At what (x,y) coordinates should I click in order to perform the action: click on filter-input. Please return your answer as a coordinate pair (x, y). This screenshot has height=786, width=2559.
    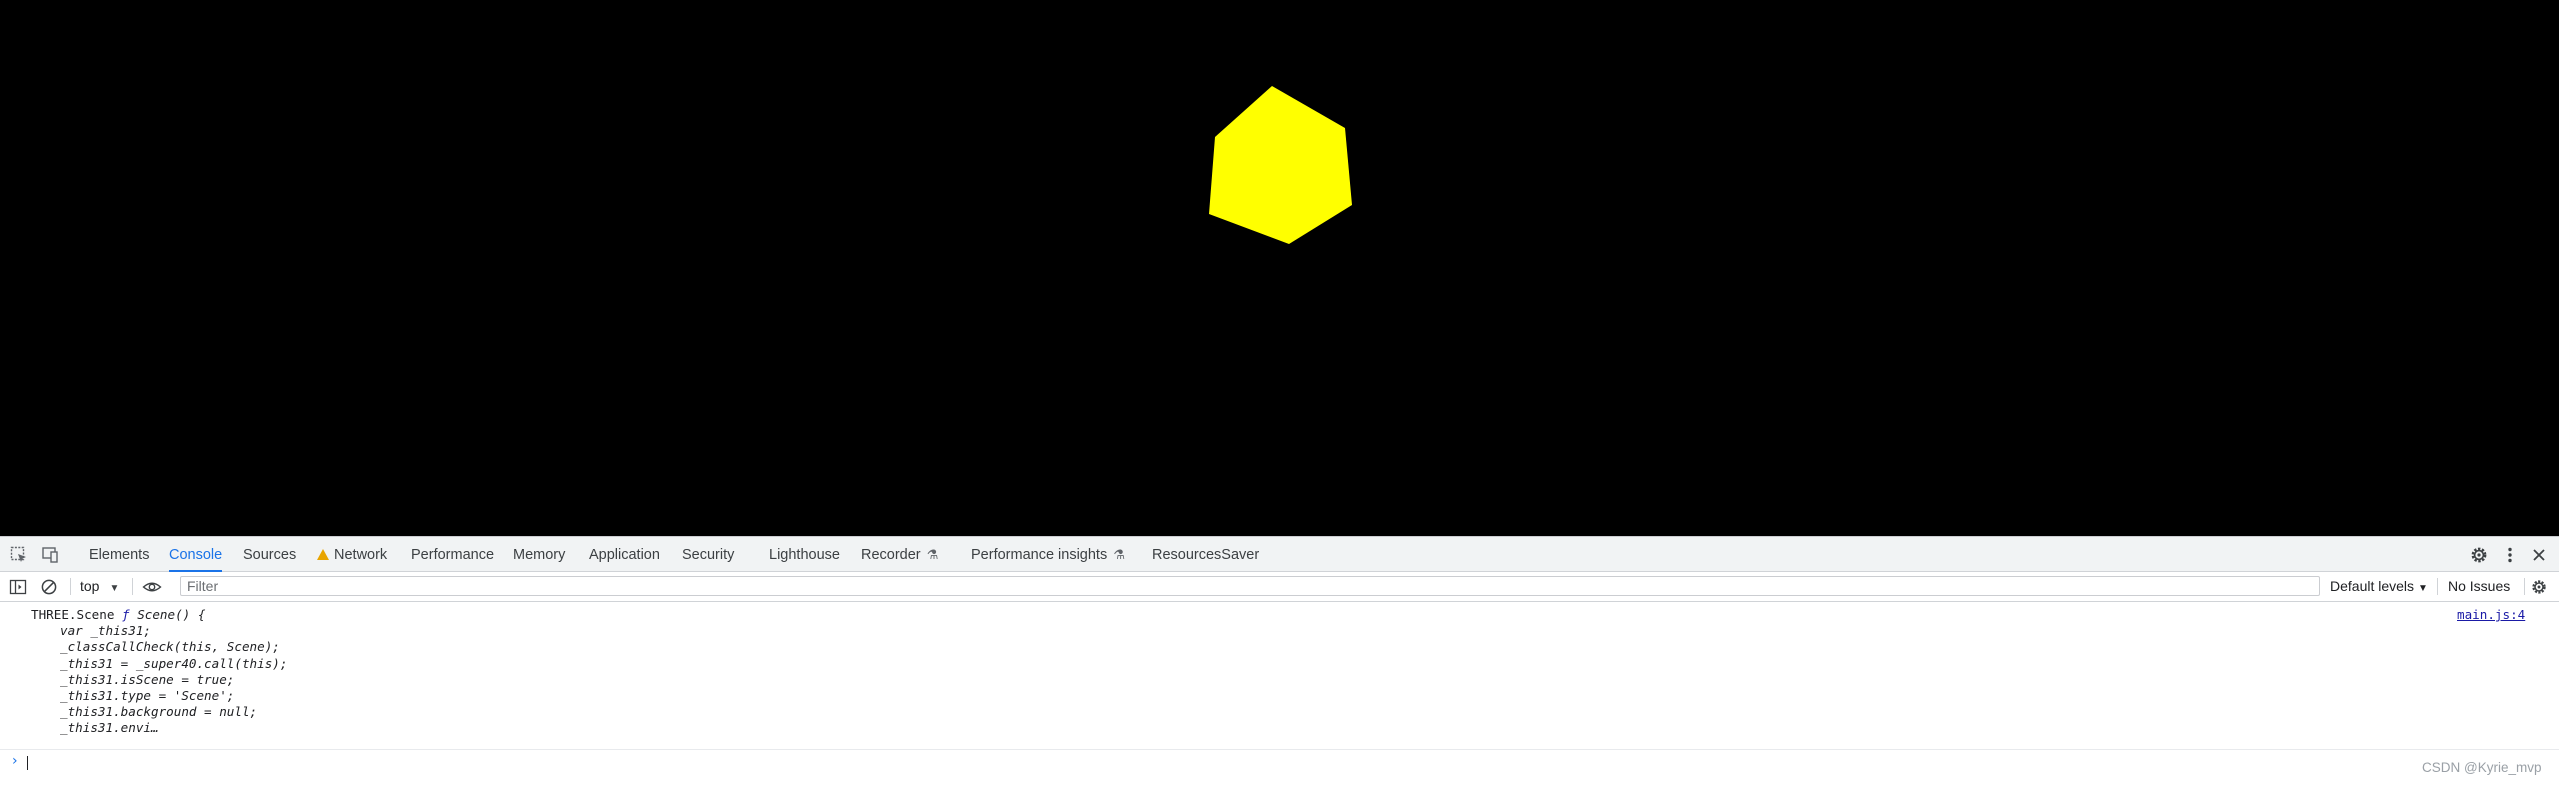
    Looking at the image, I should click on (1250, 586).